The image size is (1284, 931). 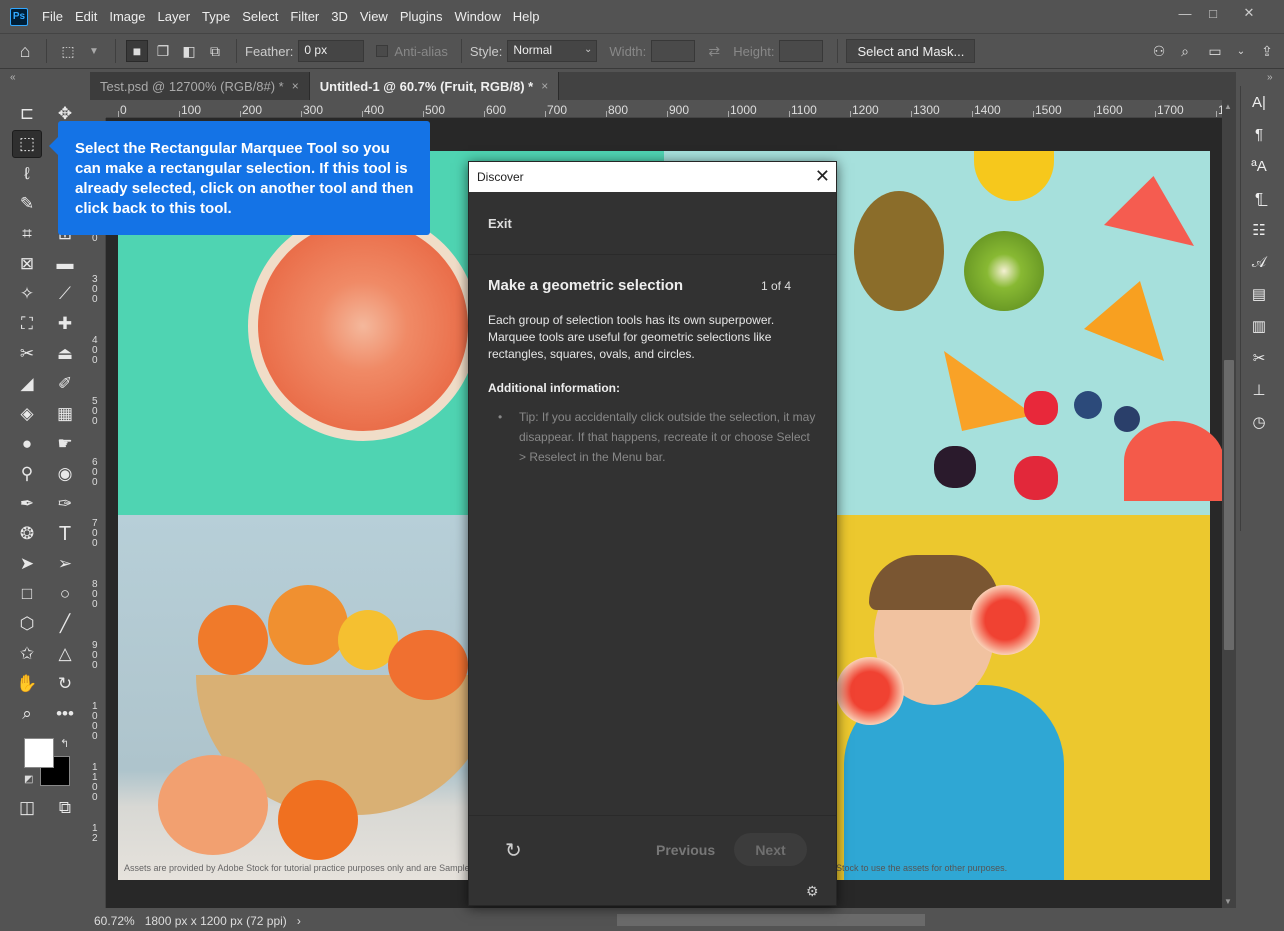 What do you see at coordinates (421, 16) in the screenshot?
I see `menu-plugins: Plugins` at bounding box center [421, 16].